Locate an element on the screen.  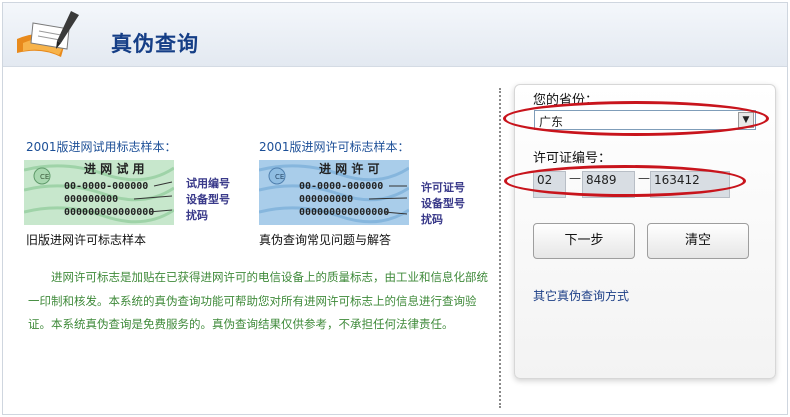
trial-stamp-model: 000000000 is located at coordinates (91, 199).